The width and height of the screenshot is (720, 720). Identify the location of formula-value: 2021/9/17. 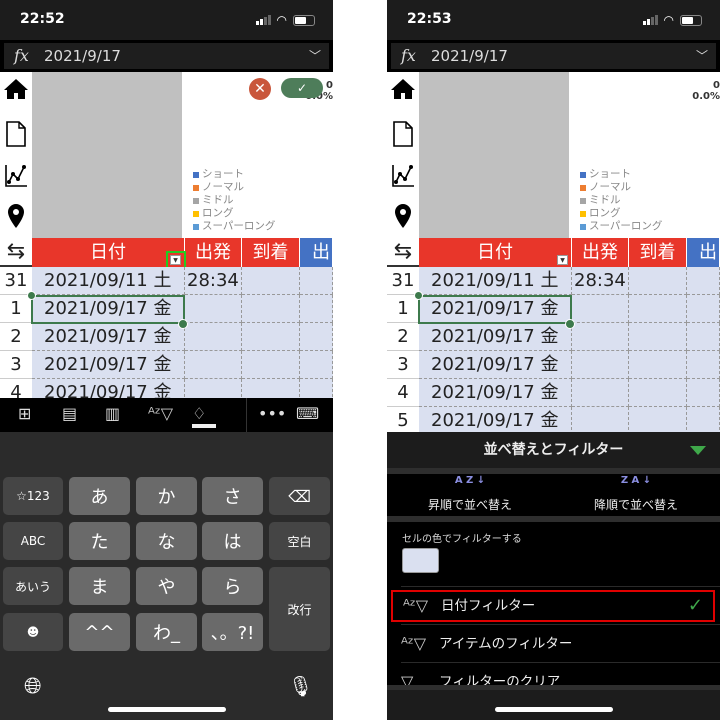
(469, 56).